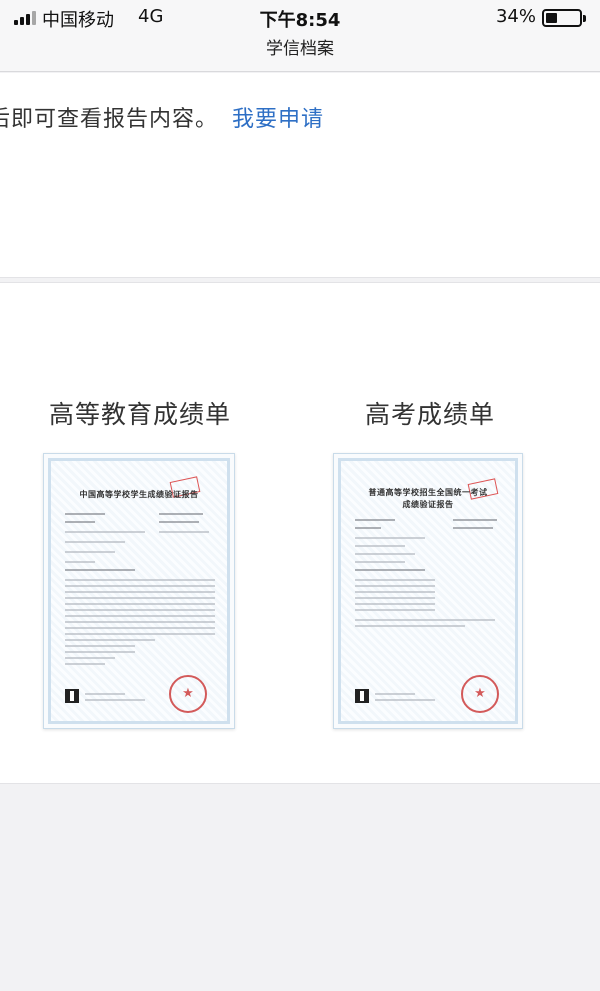 This screenshot has width=600, height=991. What do you see at coordinates (430, 413) in the screenshot?
I see `gaokao-transcript-title: 高考成绩单` at bounding box center [430, 413].